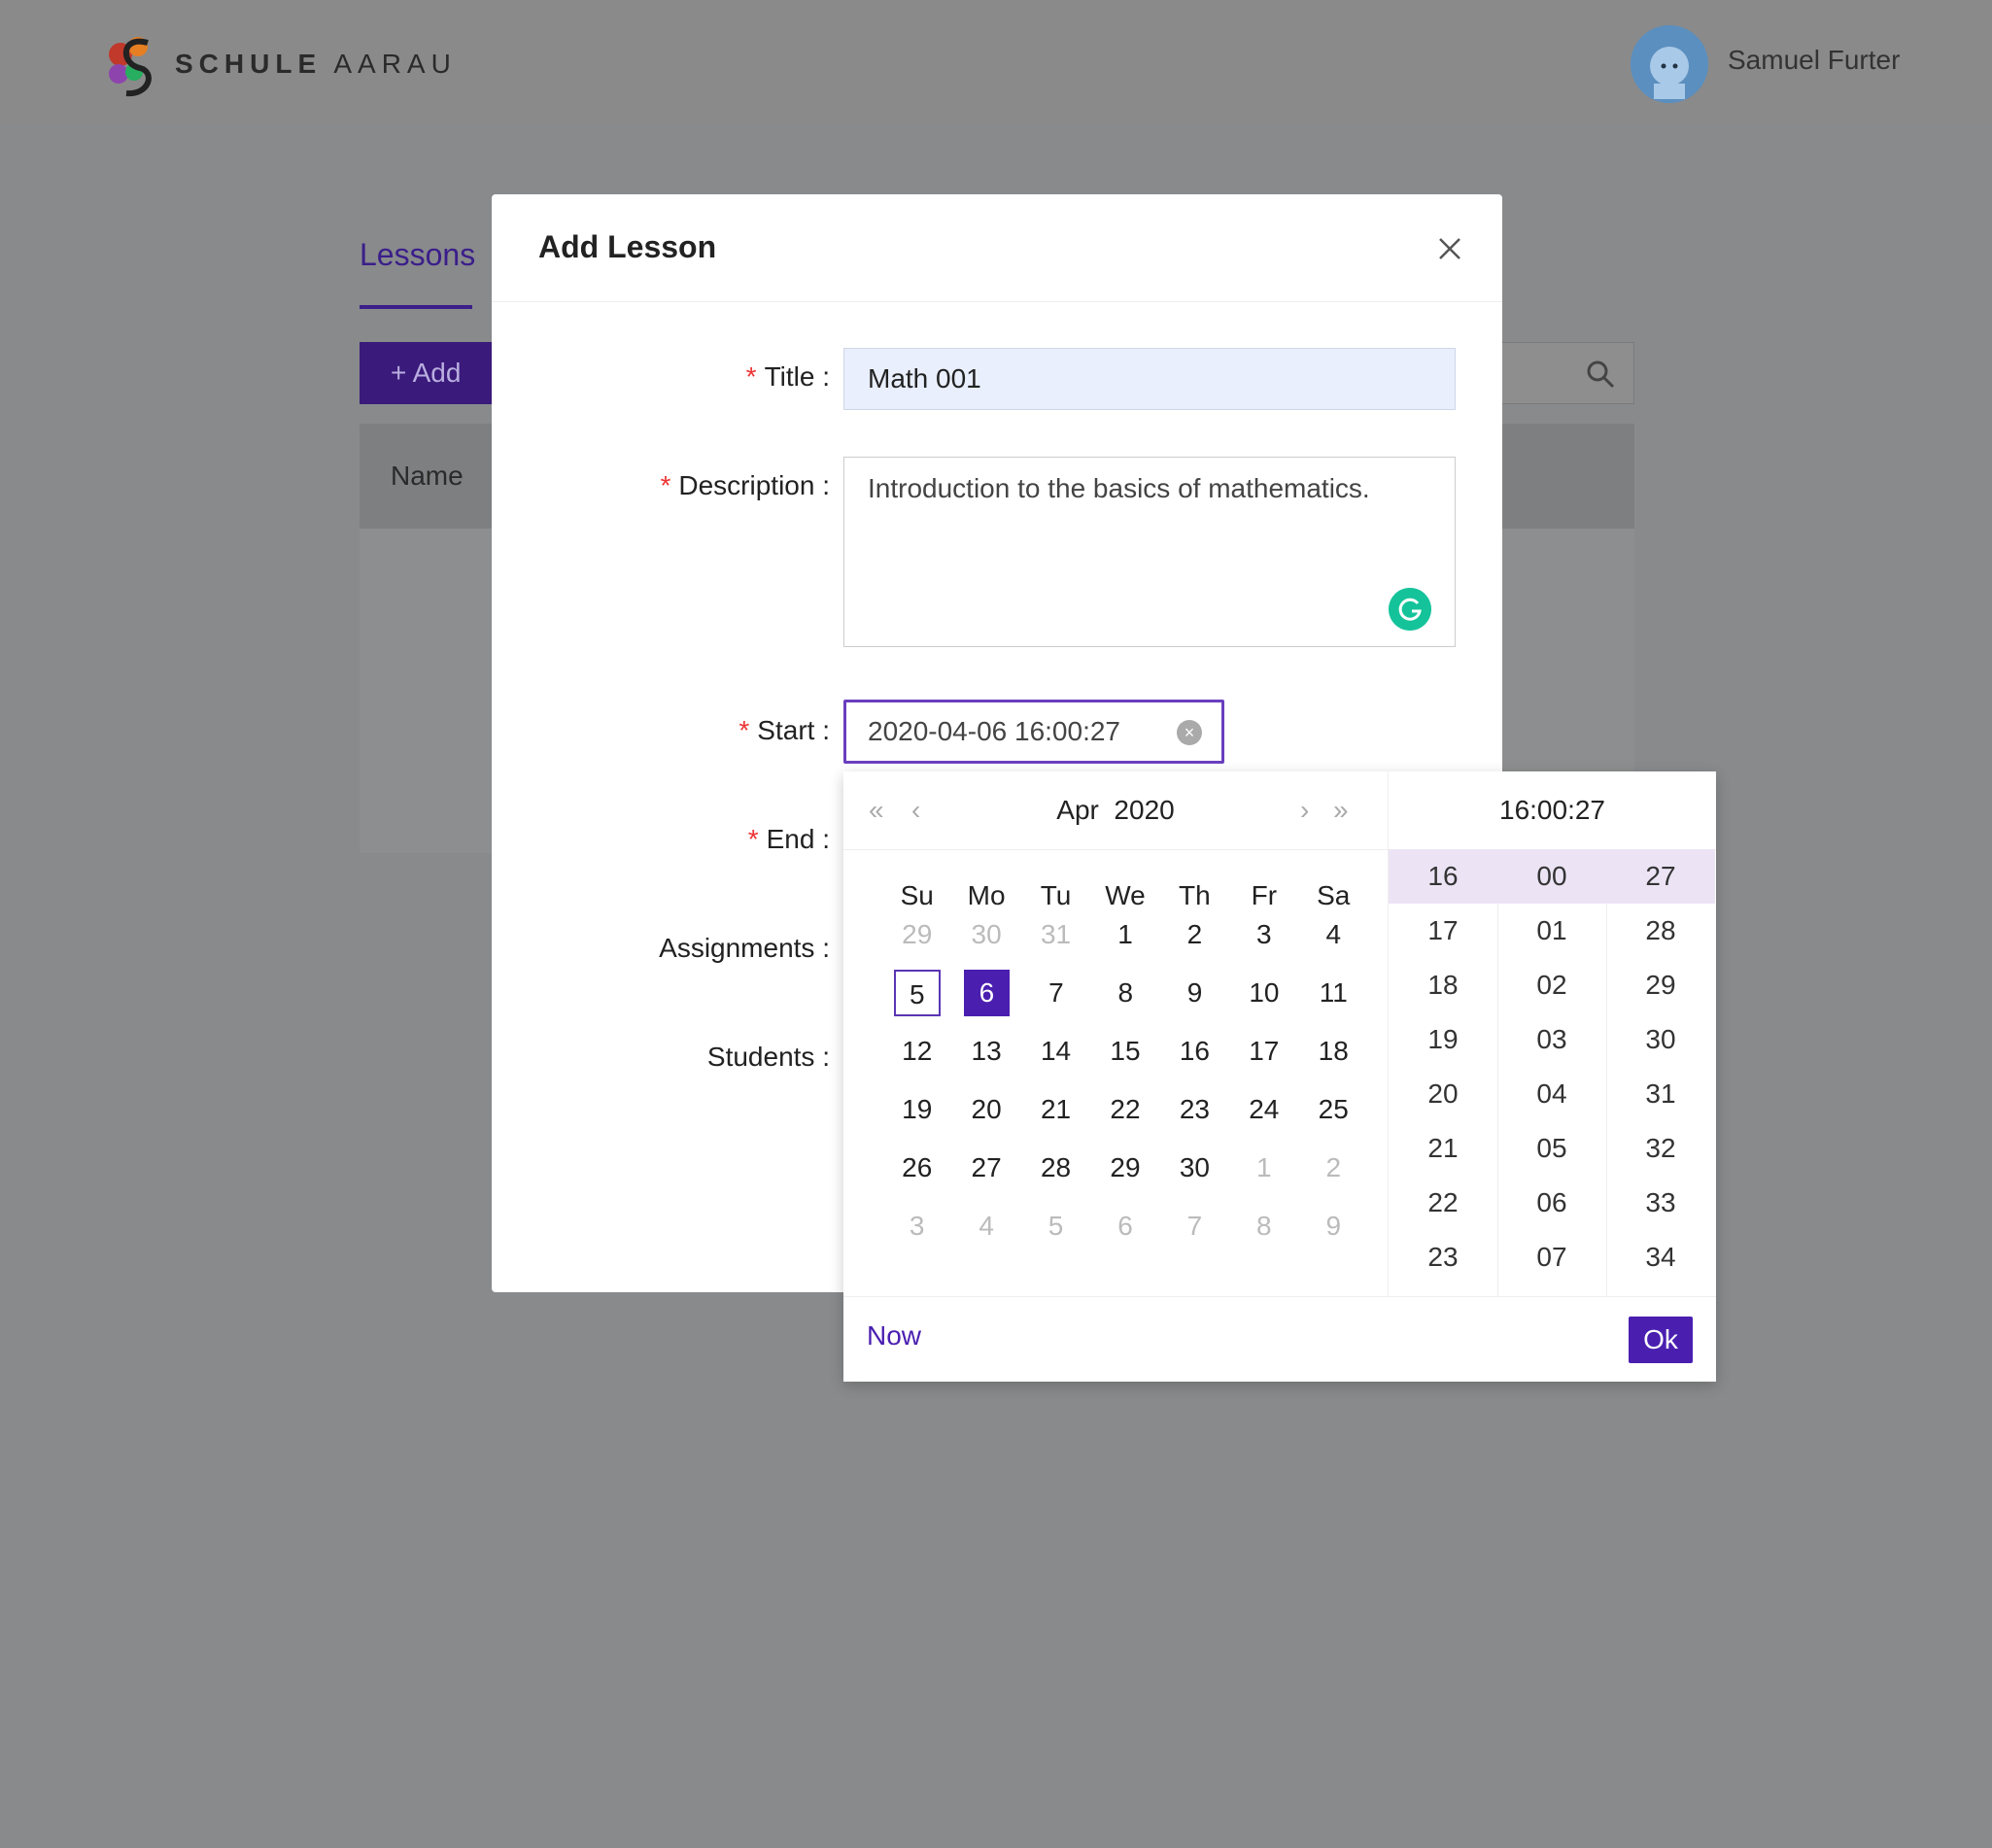  I want to click on second-option: 31, so click(1660, 1094).